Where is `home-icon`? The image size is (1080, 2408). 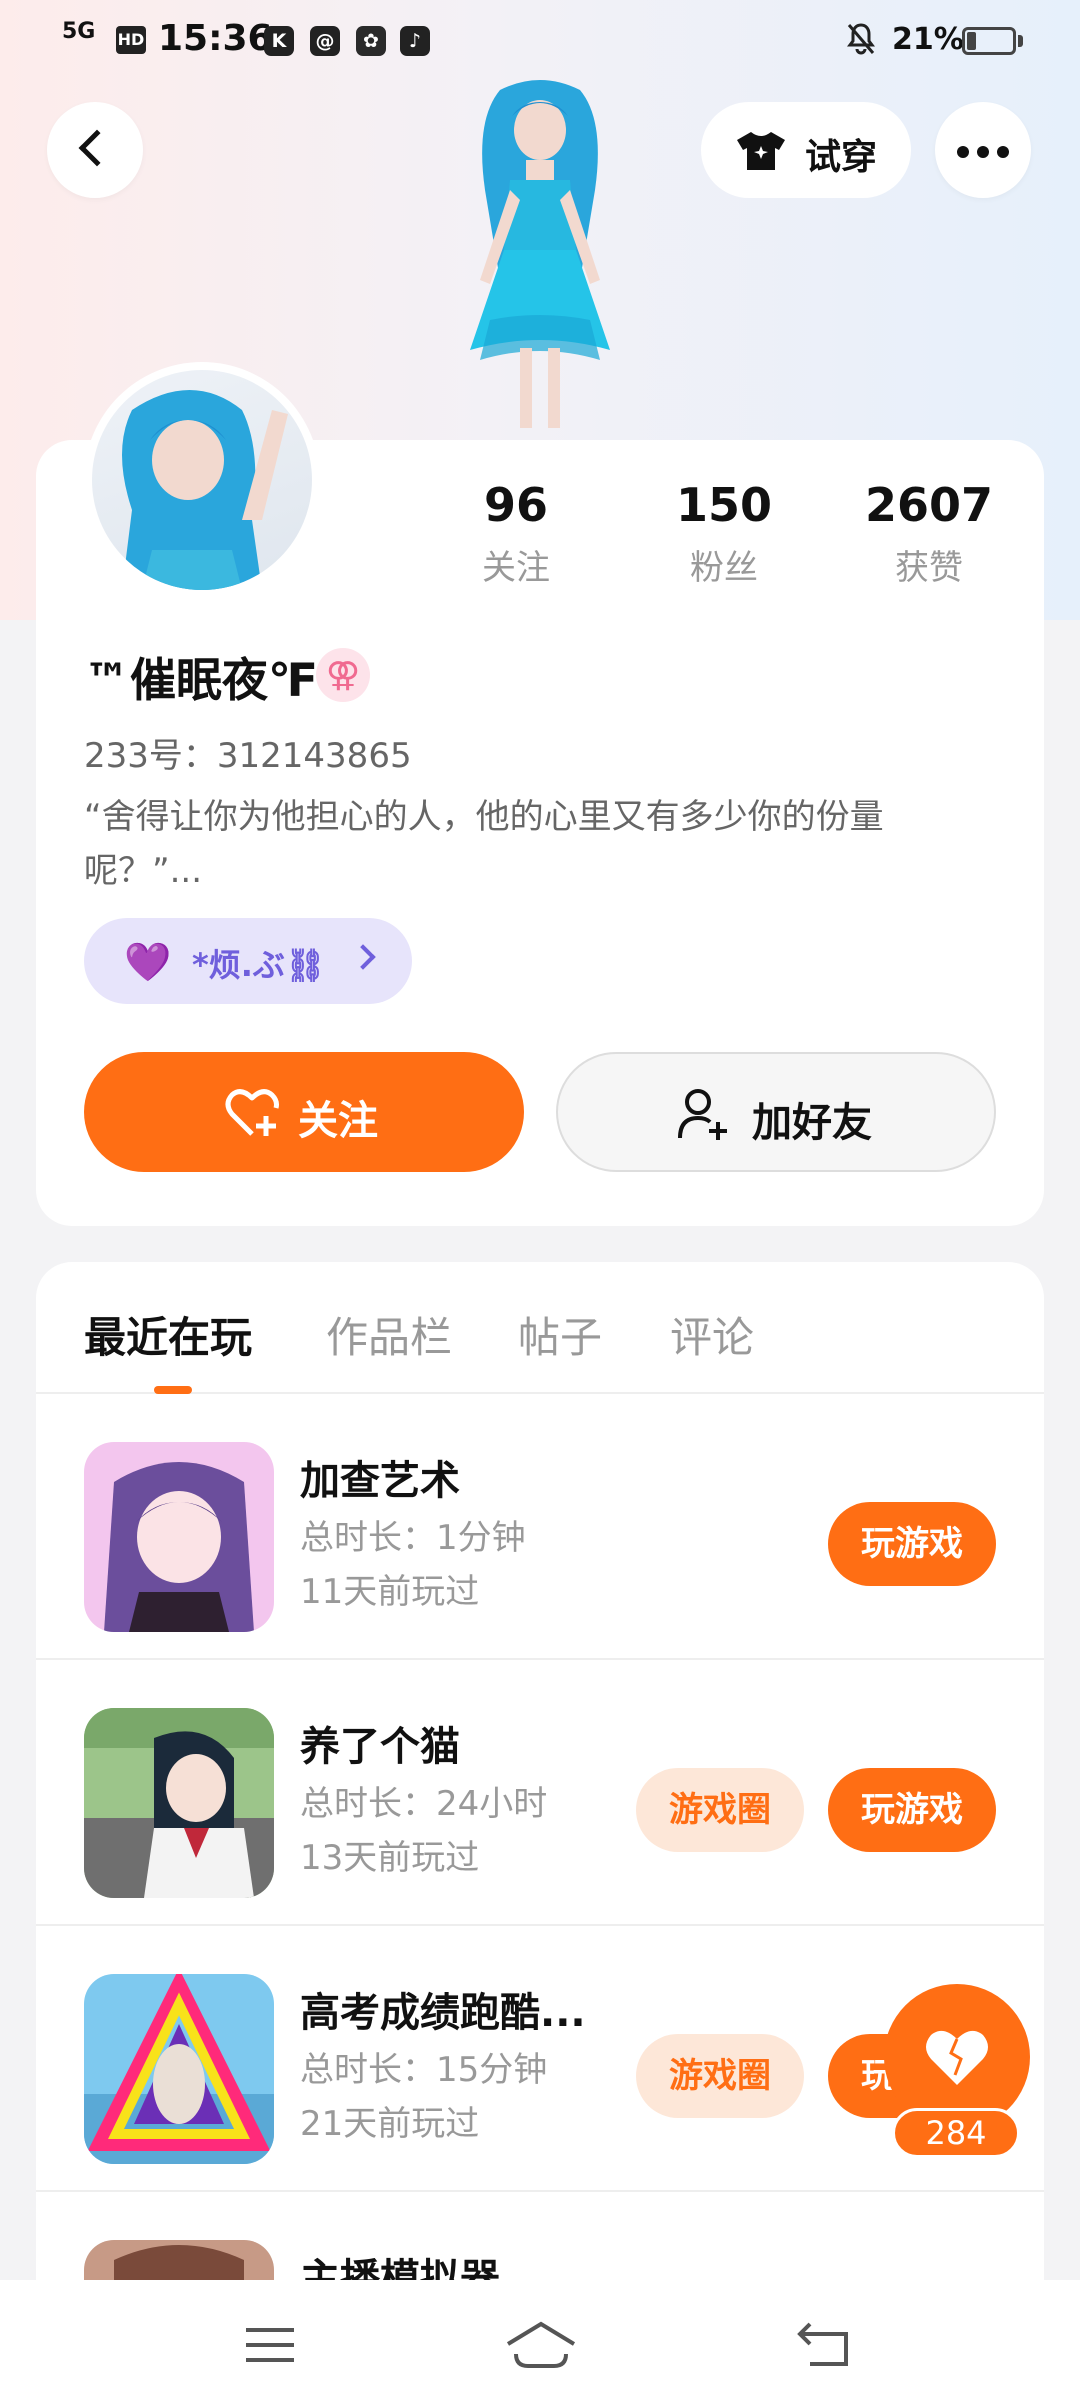
home-icon is located at coordinates (541, 2345).